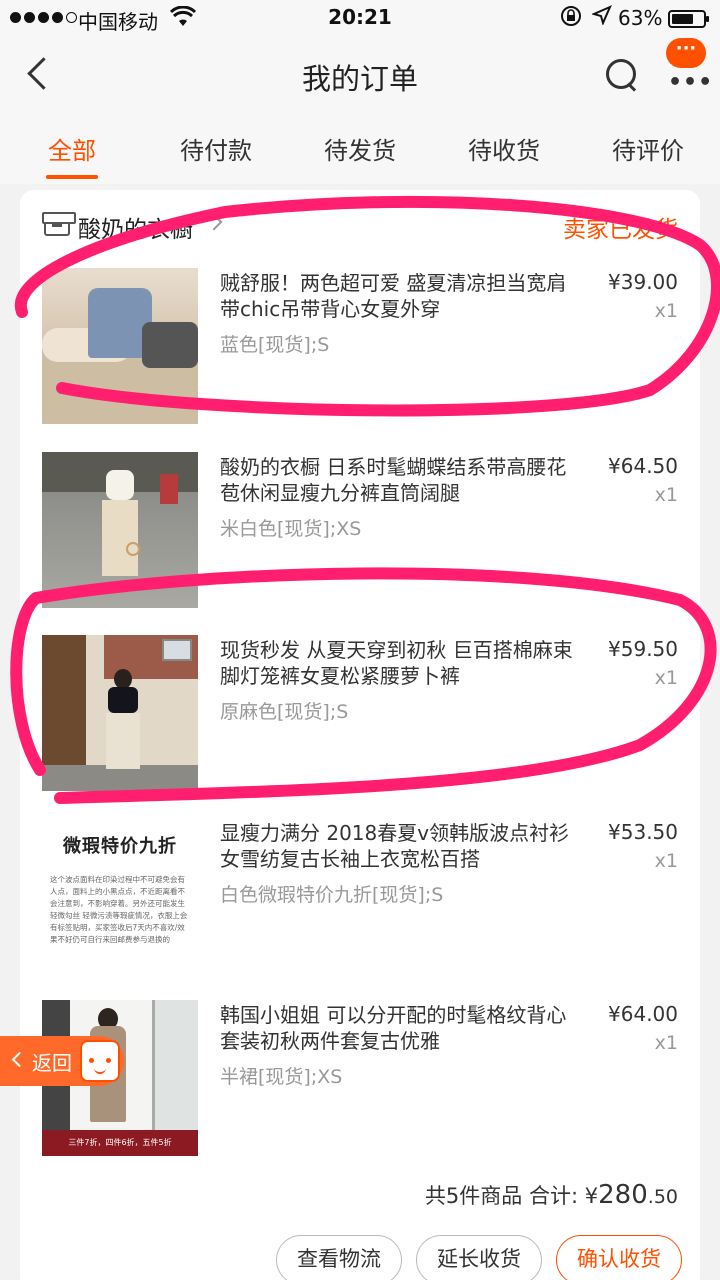  I want to click on order-actions: 查看物流 延长收货 确认收货, so click(479, 1257).